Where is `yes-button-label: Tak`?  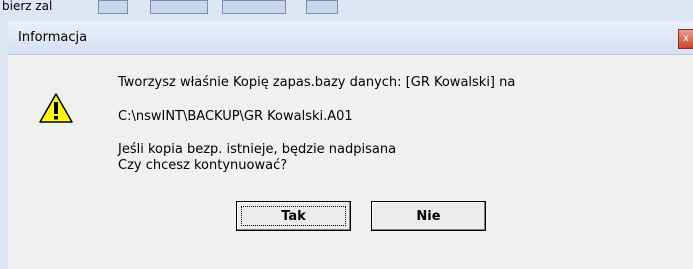
yes-button-label: Tak is located at coordinates (293, 216).